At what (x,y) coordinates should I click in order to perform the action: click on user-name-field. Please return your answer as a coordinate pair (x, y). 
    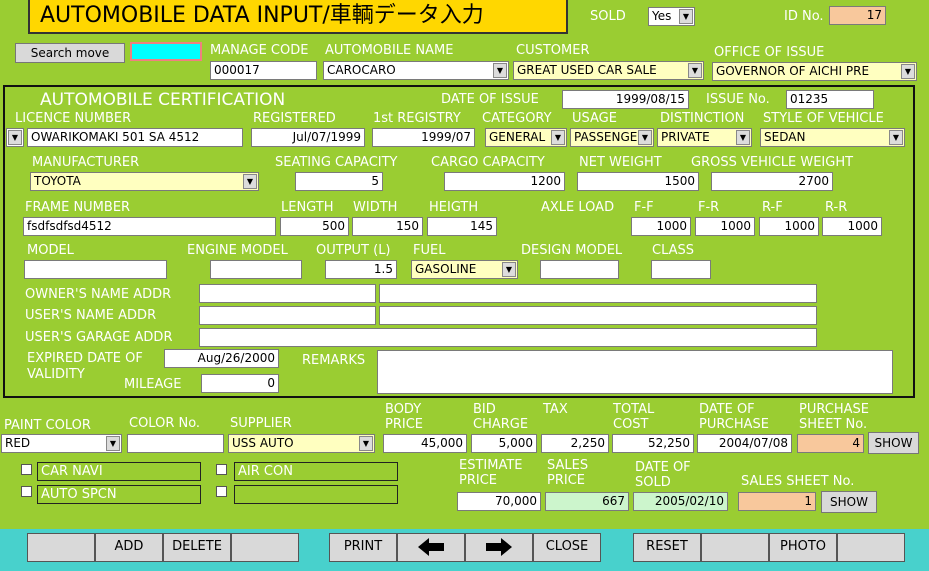
    Looking at the image, I should click on (287, 315).